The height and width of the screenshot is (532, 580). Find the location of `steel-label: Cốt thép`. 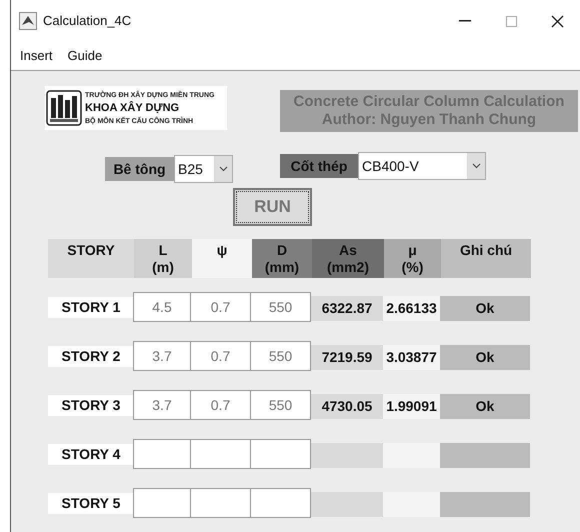

steel-label: Cốt thép is located at coordinates (319, 166).